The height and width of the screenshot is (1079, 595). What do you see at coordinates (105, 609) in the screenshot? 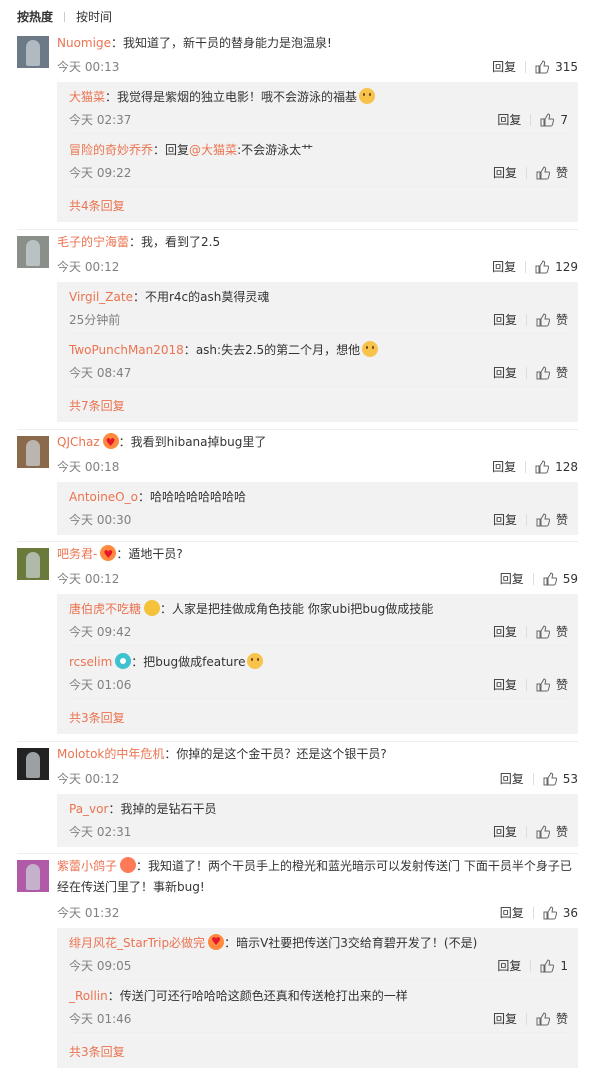
I see `reply-username: 唐伯虎不吃糖` at bounding box center [105, 609].